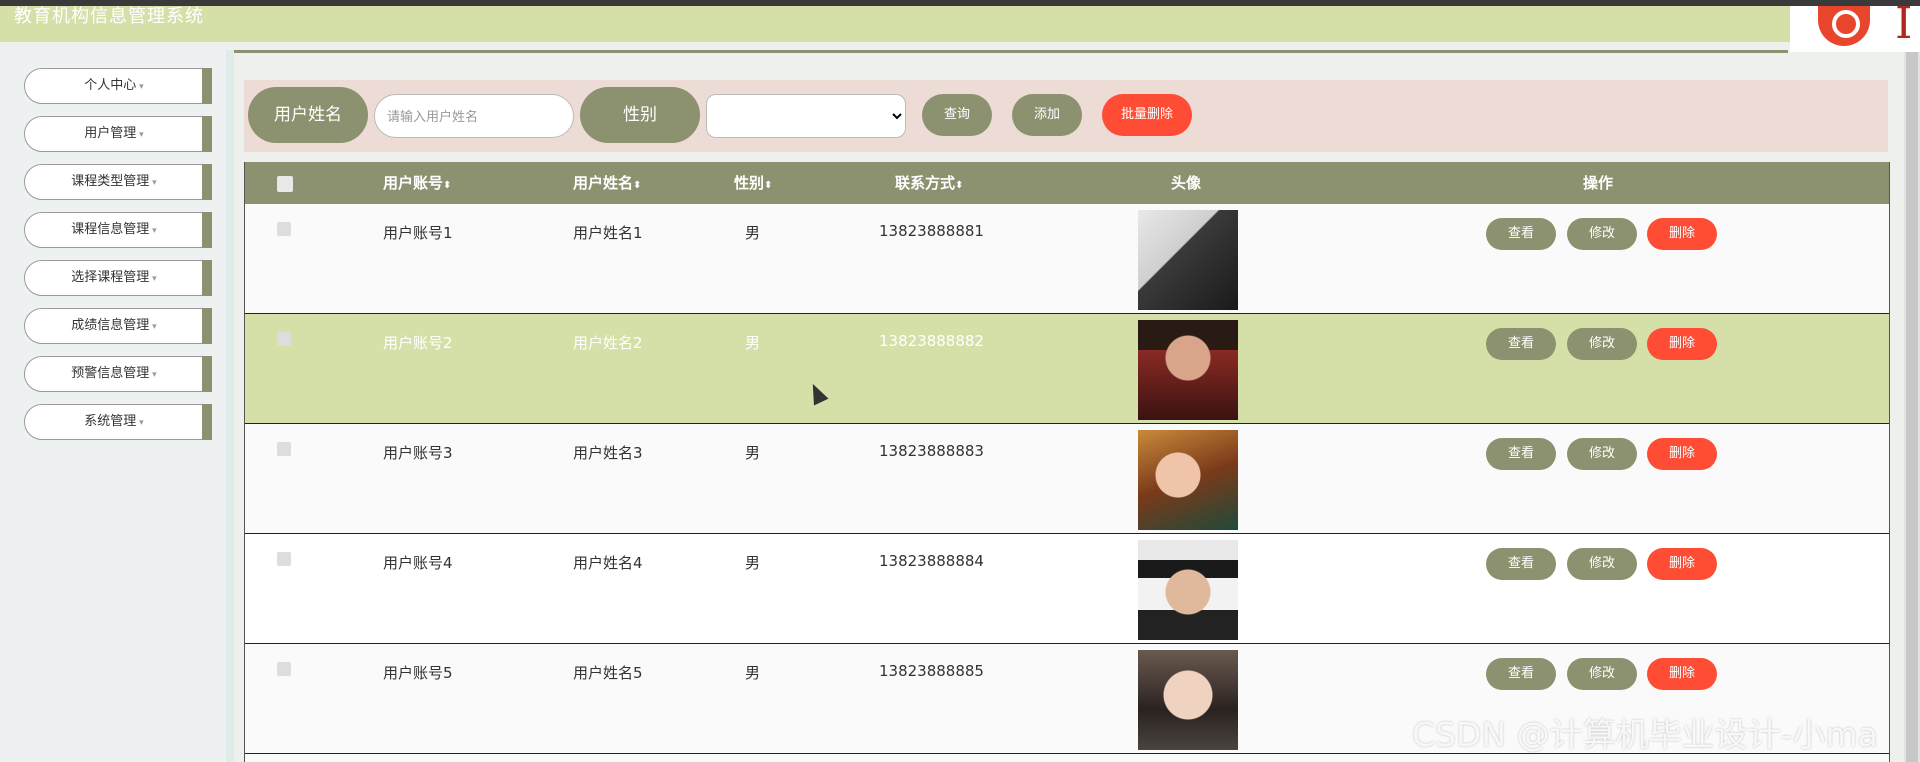  What do you see at coordinates (608, 453) in the screenshot?
I see `cell-name: 用户姓名3` at bounding box center [608, 453].